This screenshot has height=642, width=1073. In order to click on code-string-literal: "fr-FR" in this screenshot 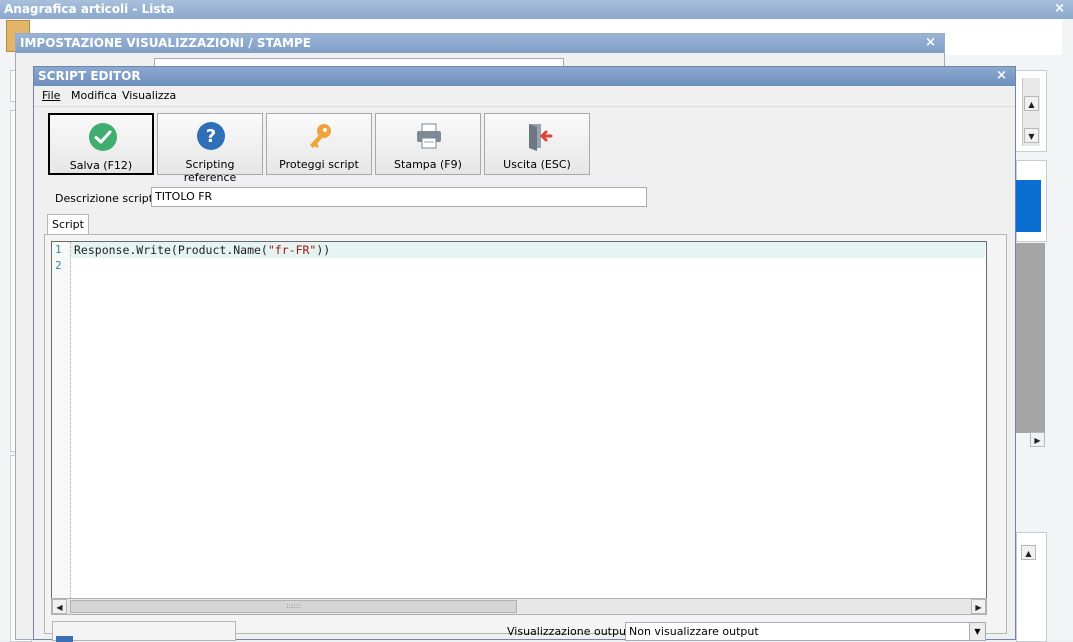, I will do `click(292, 250)`.